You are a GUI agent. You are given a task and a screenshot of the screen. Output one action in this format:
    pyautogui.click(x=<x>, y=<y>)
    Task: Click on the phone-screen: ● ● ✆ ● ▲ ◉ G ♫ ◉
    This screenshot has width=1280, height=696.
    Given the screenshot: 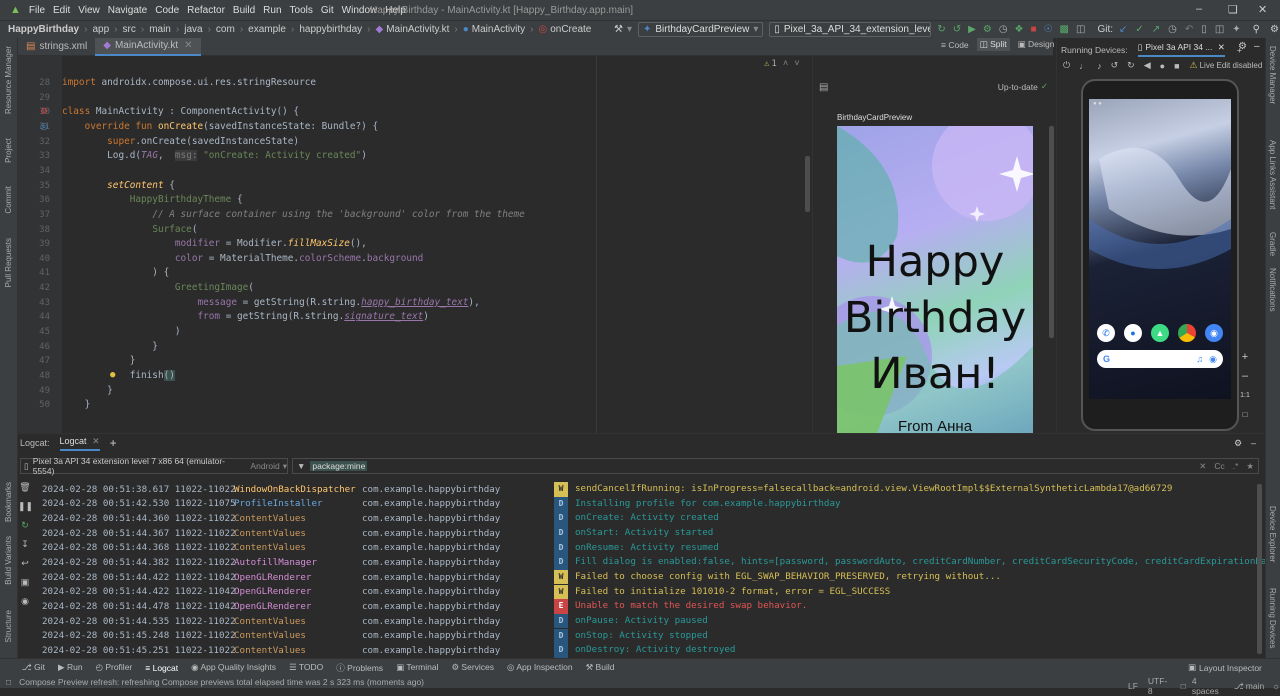 What is the action you would take?
    pyautogui.click(x=1160, y=249)
    